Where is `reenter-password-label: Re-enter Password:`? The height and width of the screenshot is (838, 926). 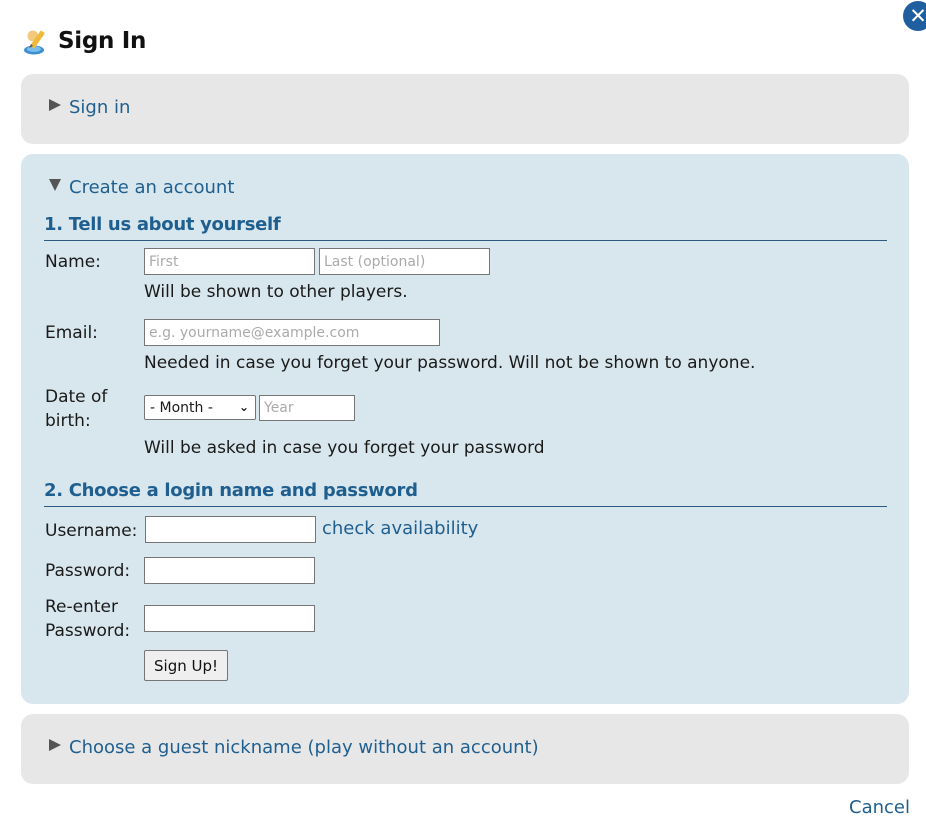
reenter-password-label: Re-enter Password: is located at coordinates (87, 619).